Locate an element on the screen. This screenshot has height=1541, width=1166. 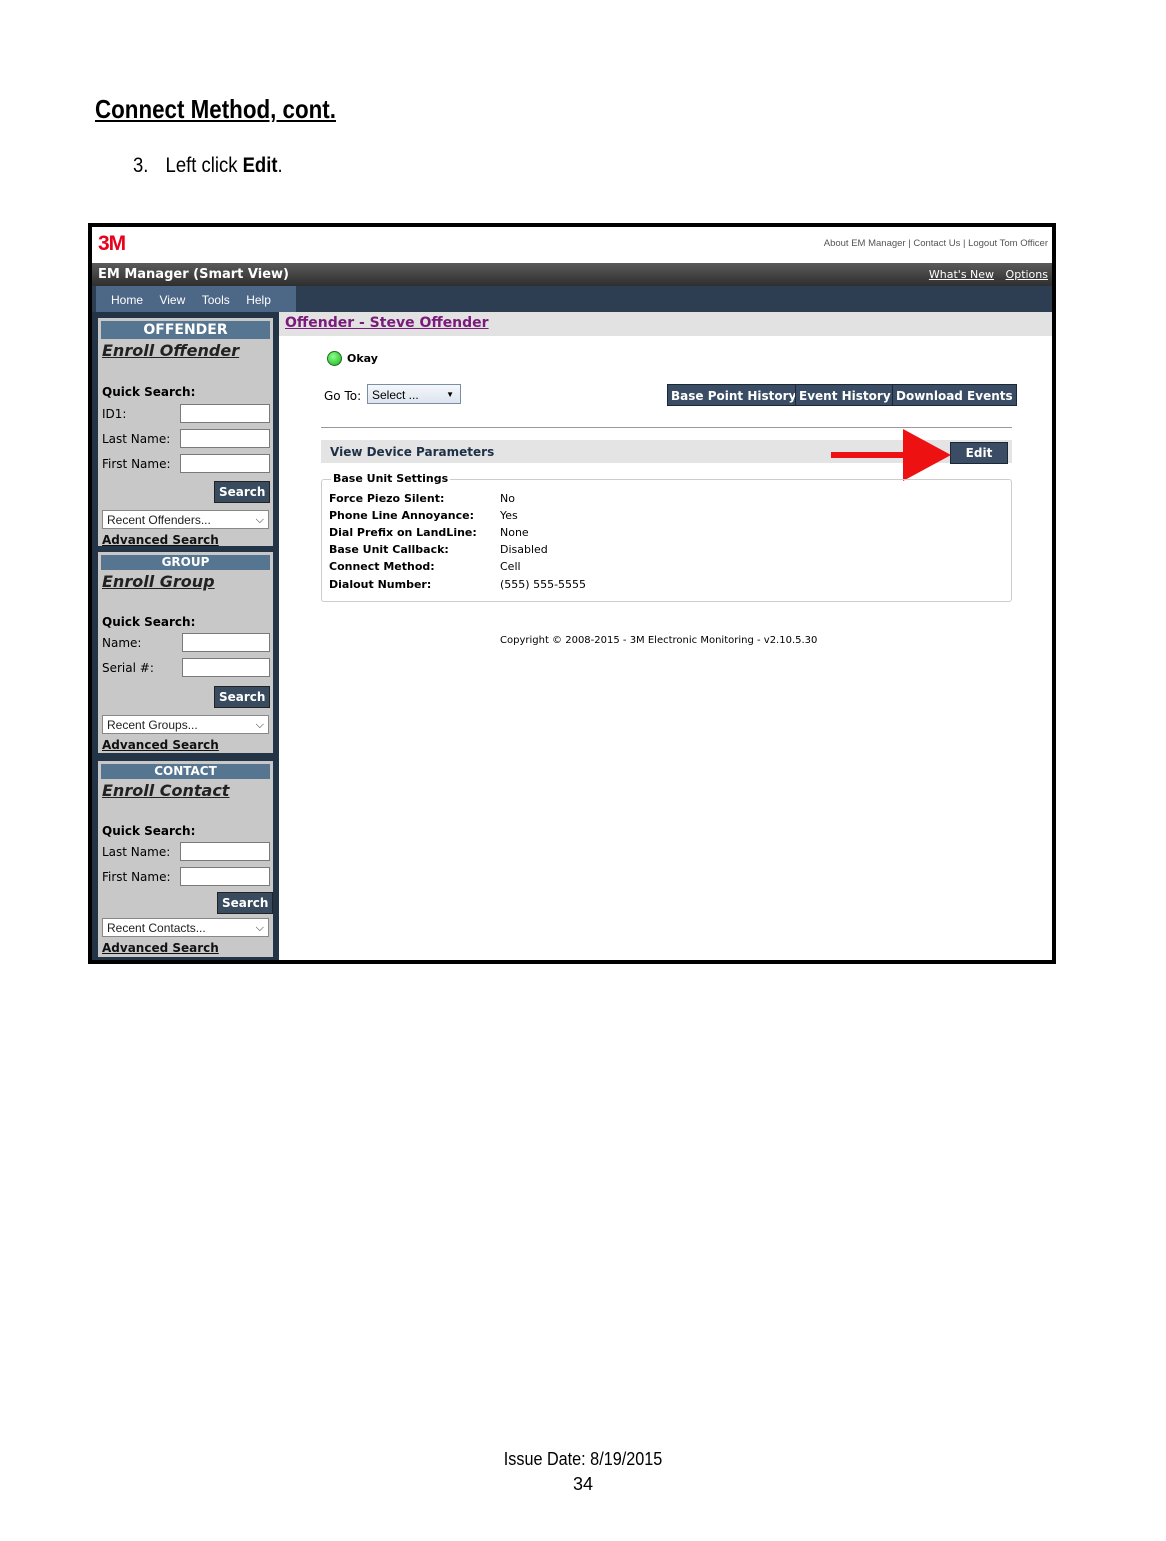
doc-title: Connect Method, cont. is located at coordinates (215, 109).